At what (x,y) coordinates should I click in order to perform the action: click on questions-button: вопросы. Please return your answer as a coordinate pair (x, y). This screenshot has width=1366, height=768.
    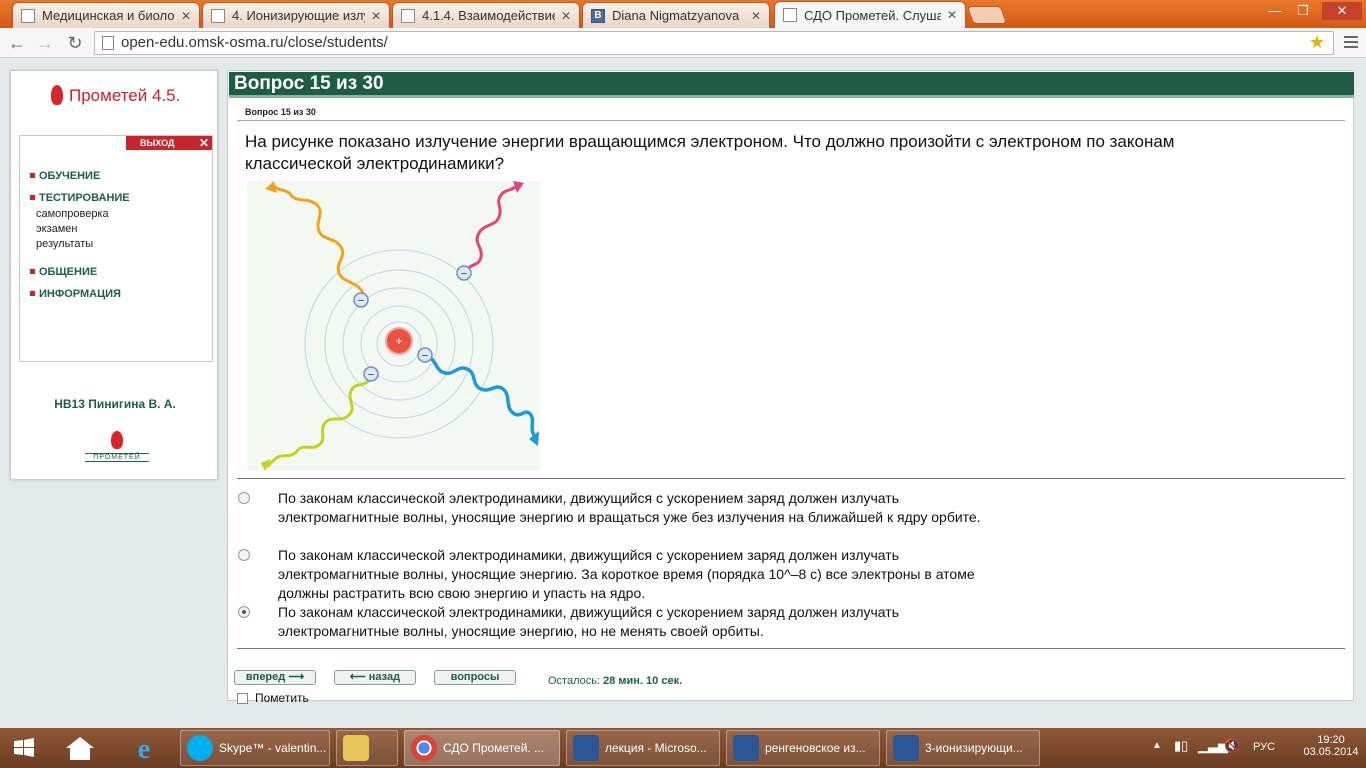
    Looking at the image, I should click on (475, 677).